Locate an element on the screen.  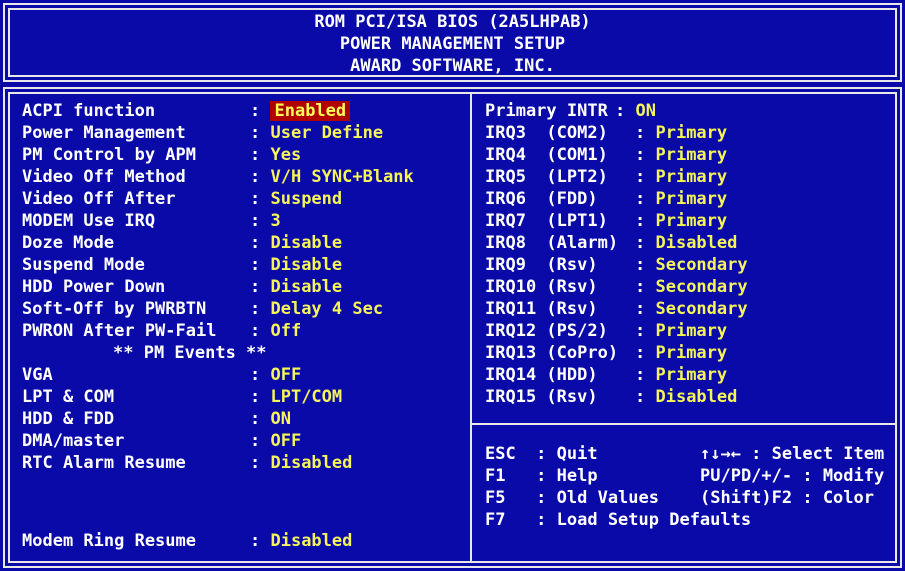
setting-label: Video Off Method is located at coordinates (104, 177).